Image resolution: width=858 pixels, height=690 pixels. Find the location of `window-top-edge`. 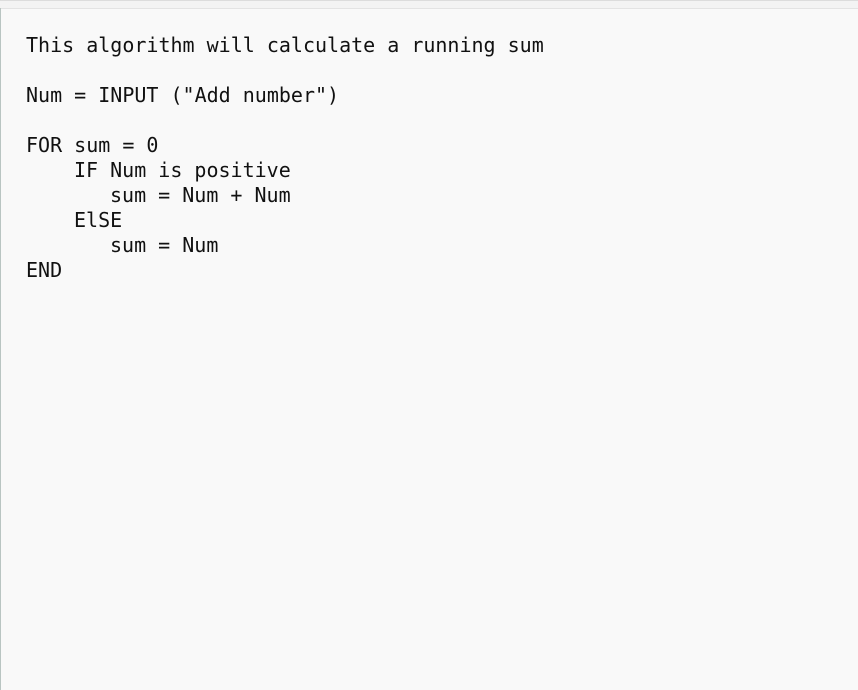

window-top-edge is located at coordinates (429, 5).